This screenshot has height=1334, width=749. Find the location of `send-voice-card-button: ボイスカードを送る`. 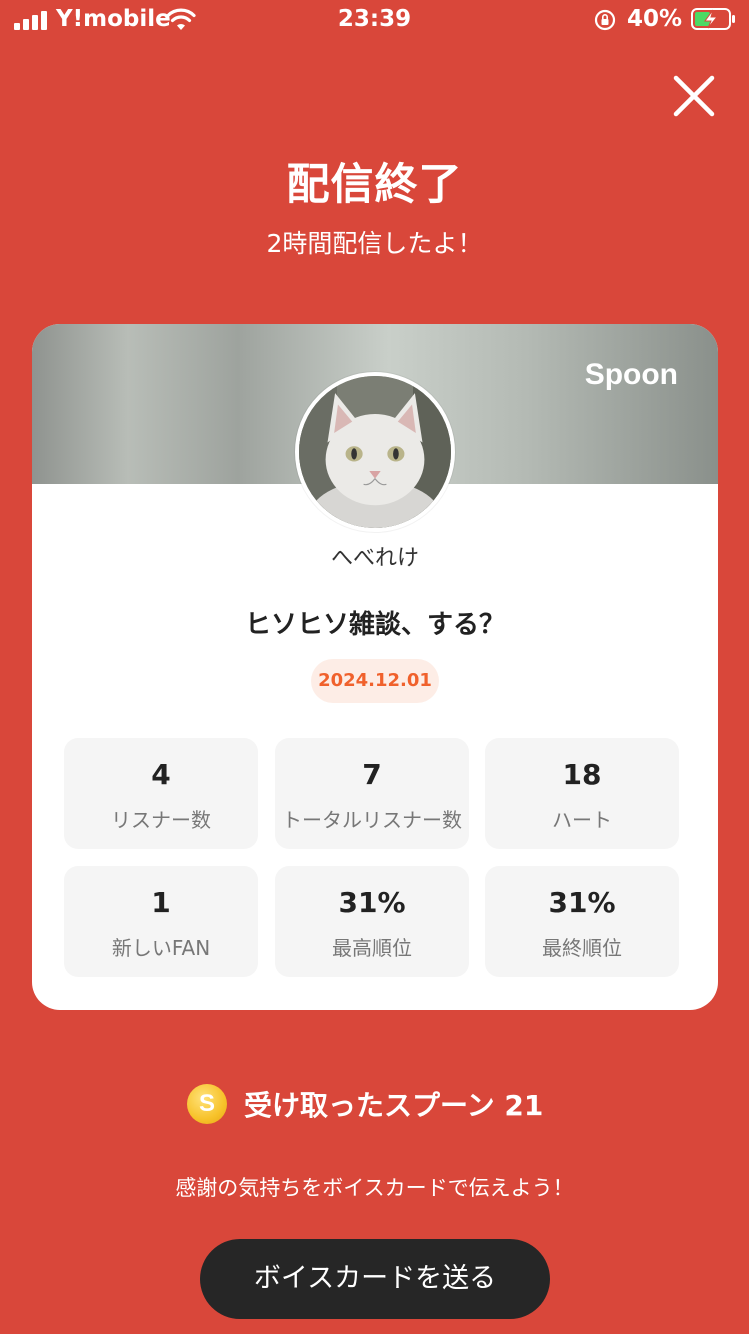

send-voice-card-button: ボイスカードを送る is located at coordinates (375, 1279).